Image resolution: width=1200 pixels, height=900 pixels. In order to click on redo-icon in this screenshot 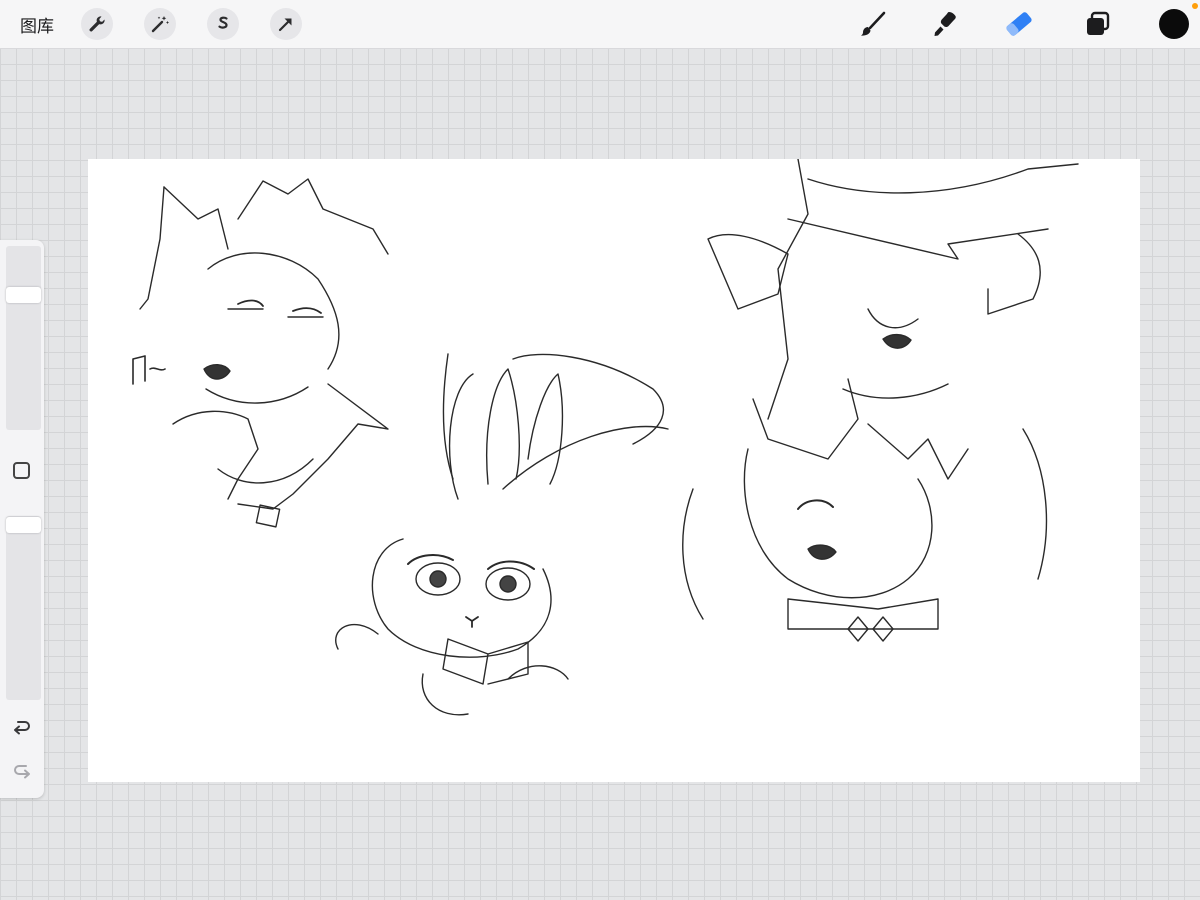, I will do `click(22, 772)`.